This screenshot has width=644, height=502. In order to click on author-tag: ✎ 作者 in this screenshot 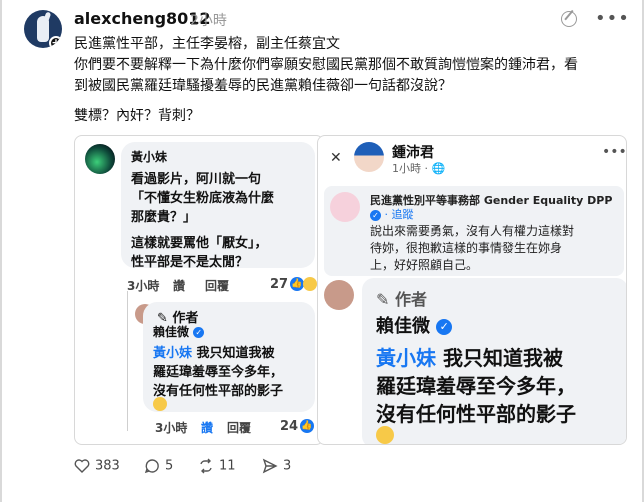, I will do `click(401, 299)`.